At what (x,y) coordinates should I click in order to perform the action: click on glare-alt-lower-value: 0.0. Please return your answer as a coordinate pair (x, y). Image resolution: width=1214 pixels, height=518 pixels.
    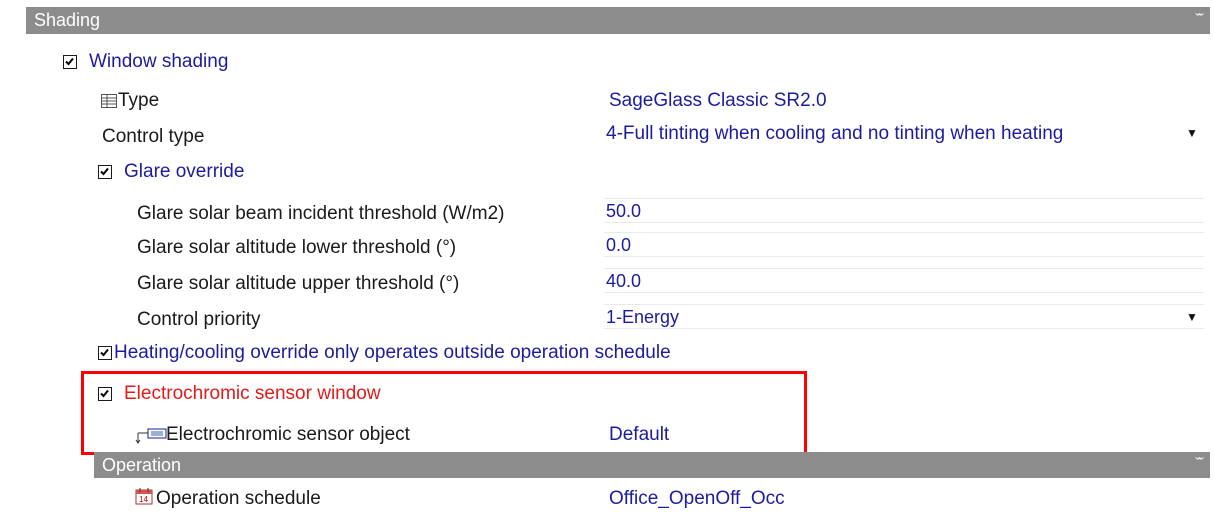
    Looking at the image, I should click on (619, 245).